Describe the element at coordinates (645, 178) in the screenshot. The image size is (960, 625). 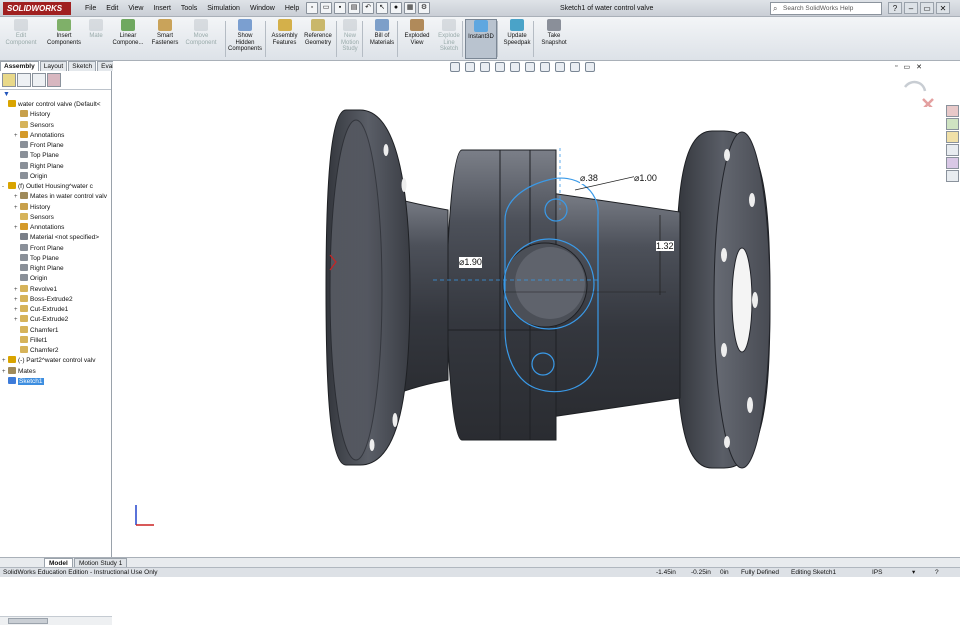
I see `dimension-label: ⌀1.00` at that location.